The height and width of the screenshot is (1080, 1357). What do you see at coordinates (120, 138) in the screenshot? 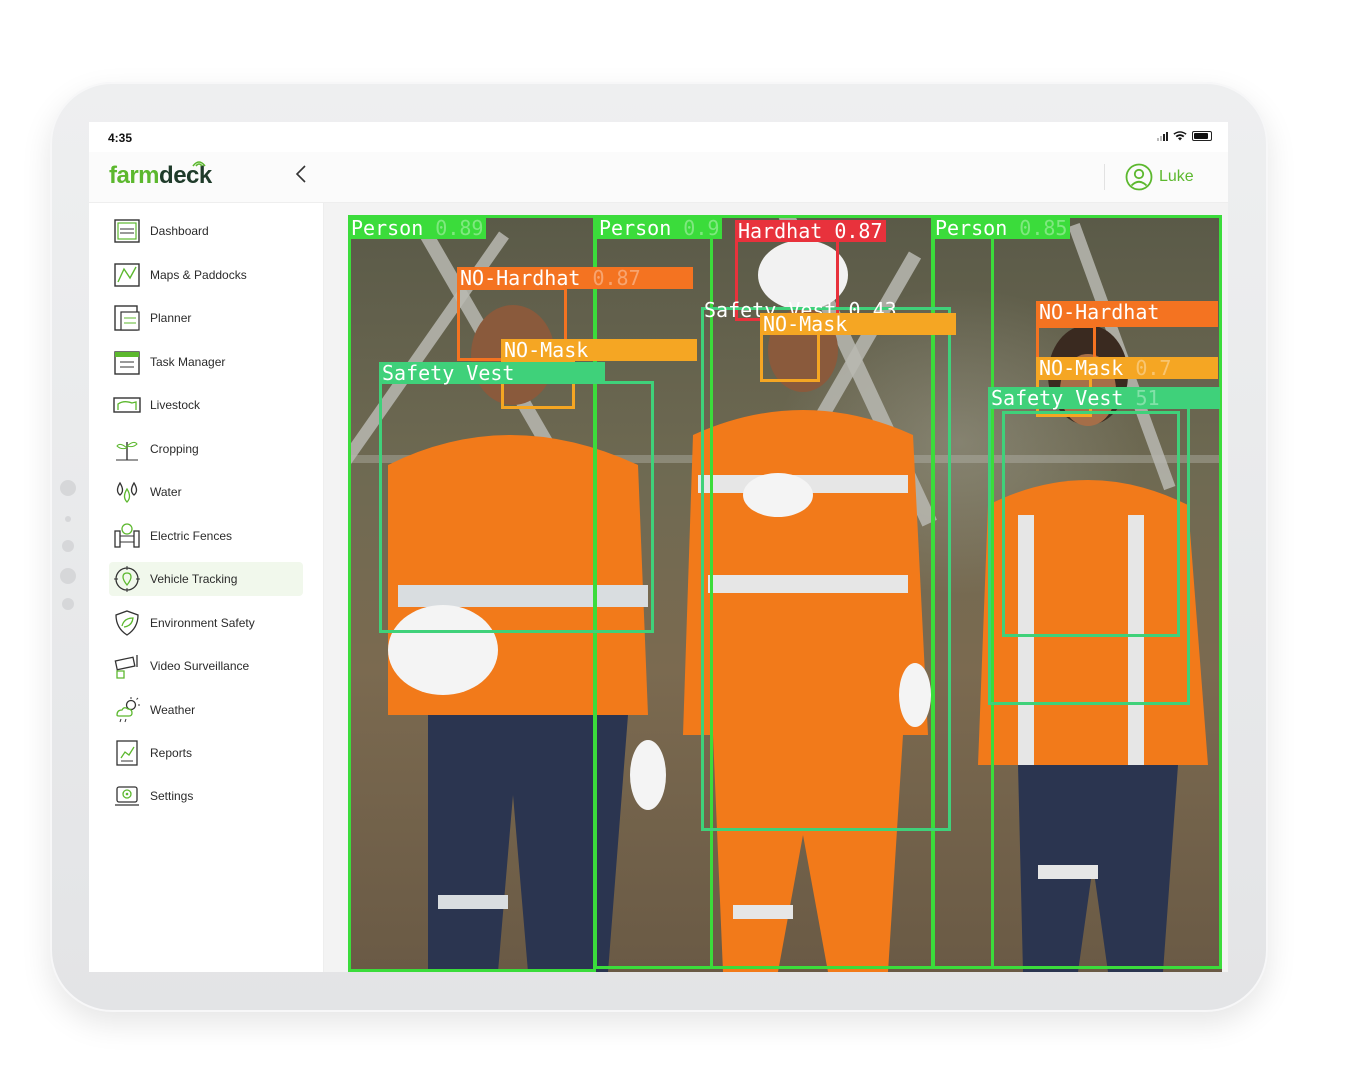
I see `status-time: 4:35` at bounding box center [120, 138].